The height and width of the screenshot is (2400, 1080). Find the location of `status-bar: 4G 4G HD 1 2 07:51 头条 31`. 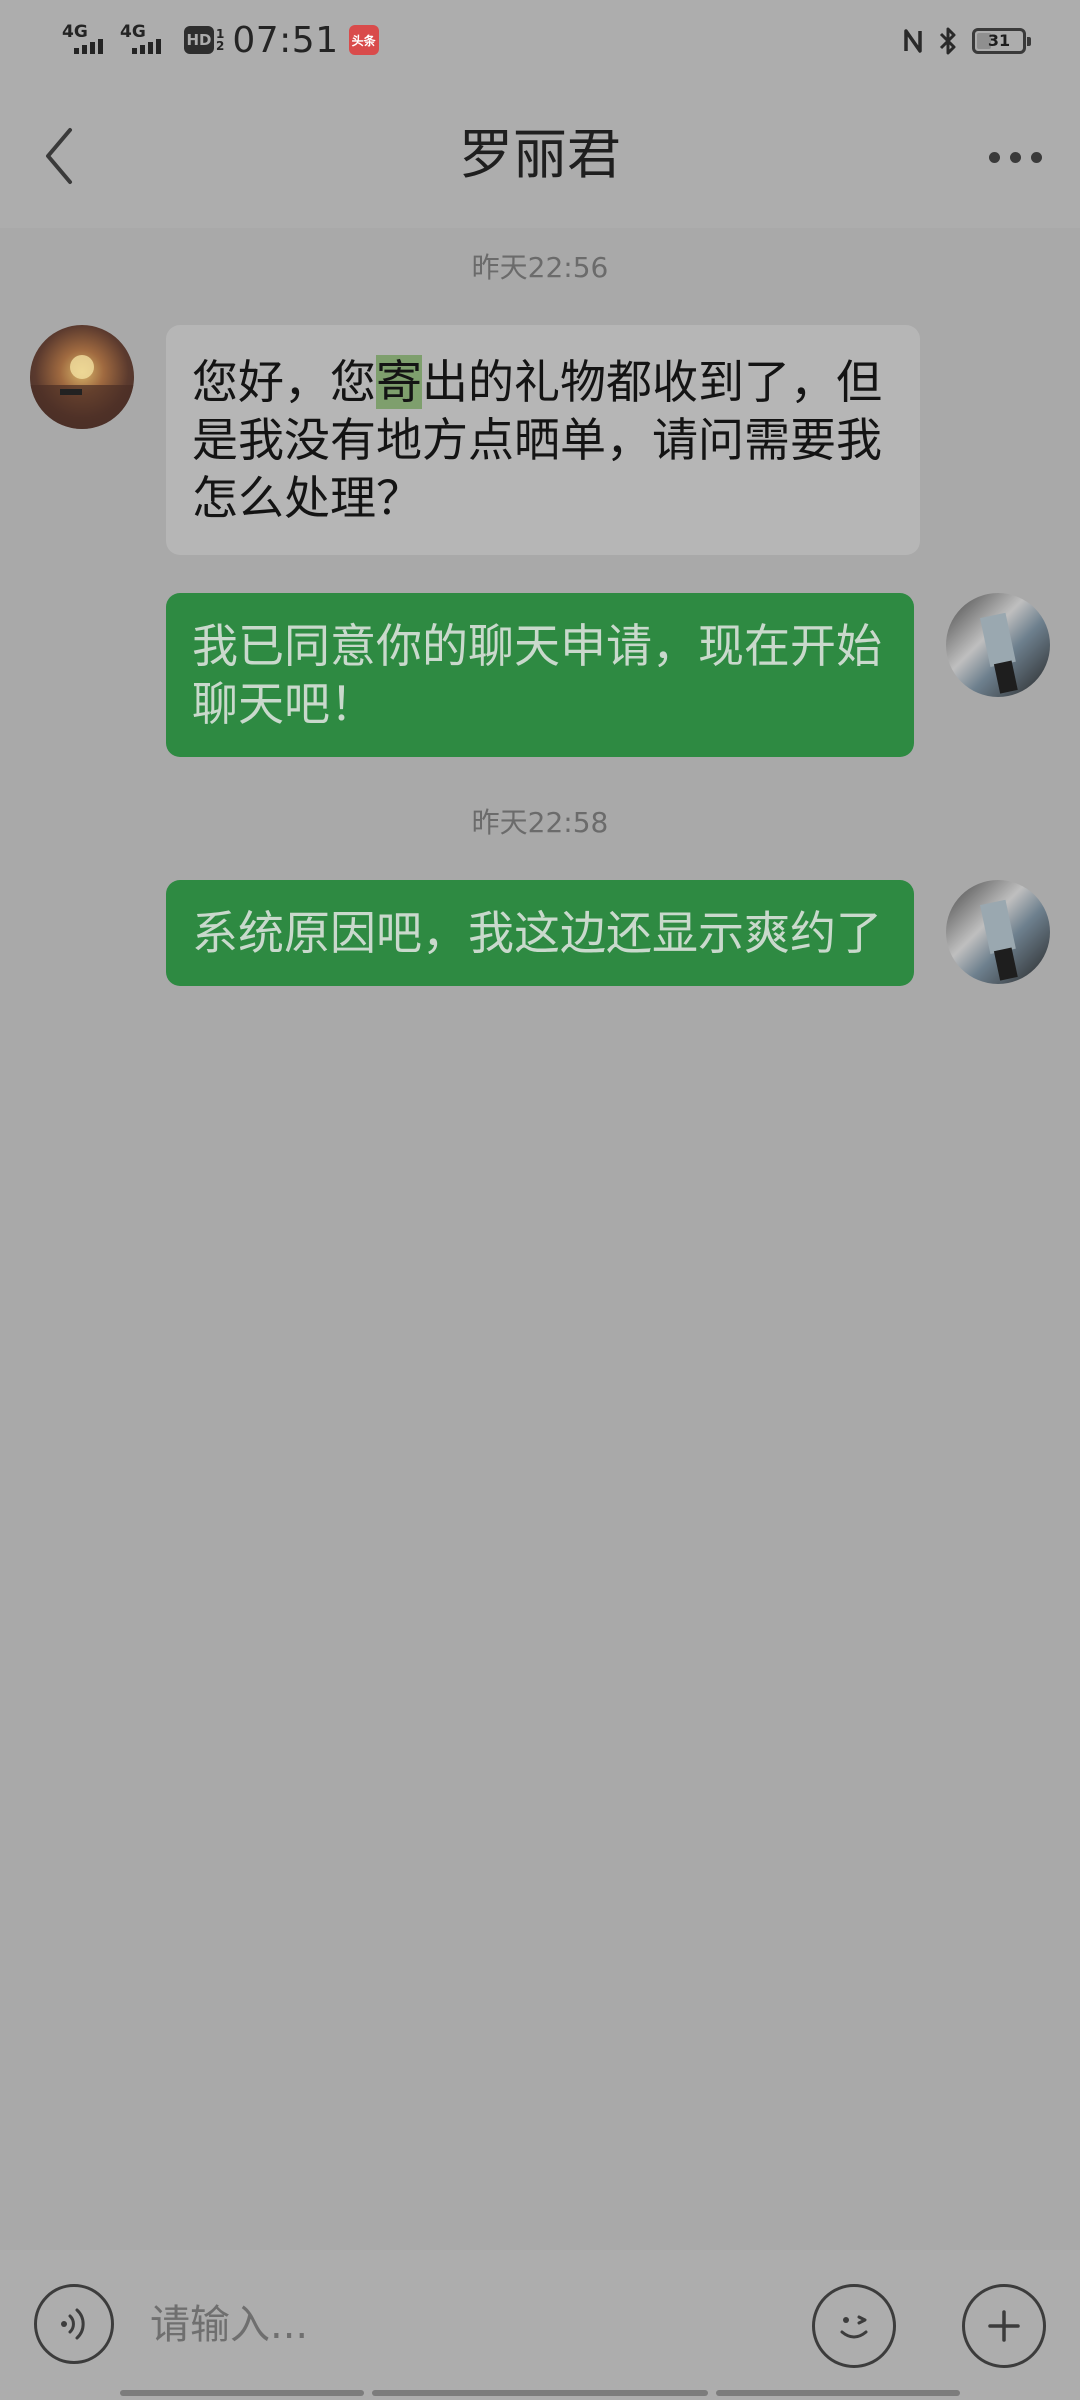

status-bar: 4G 4G HD 1 2 07:51 头条 31 is located at coordinates (540, 41).